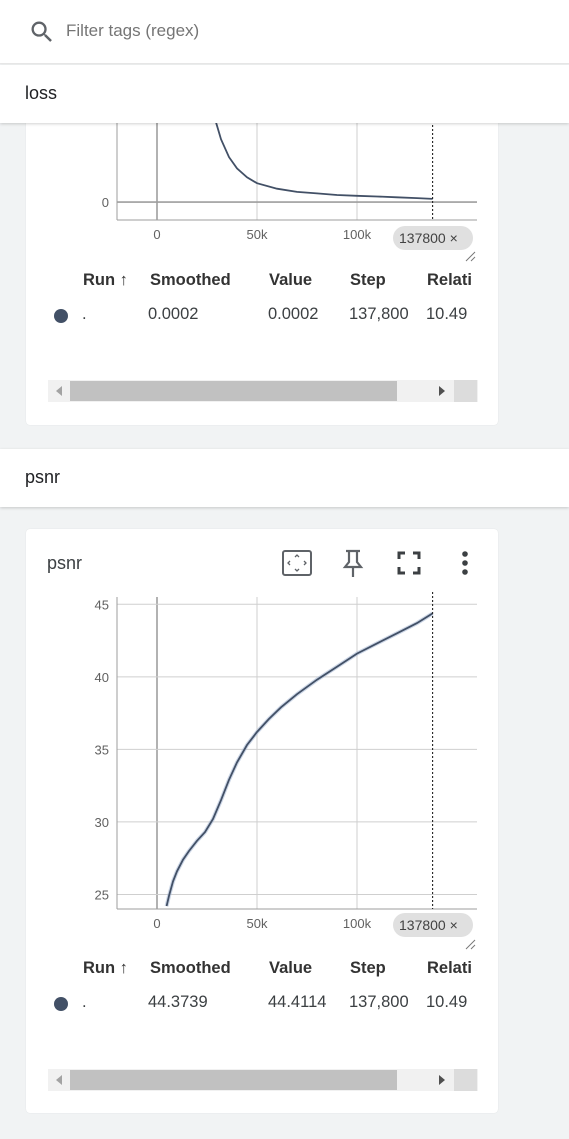 Image resolution: width=569 pixels, height=1139 pixels. Describe the element at coordinates (284, 478) in the screenshot. I see `psnr-group-header: psnr` at that location.